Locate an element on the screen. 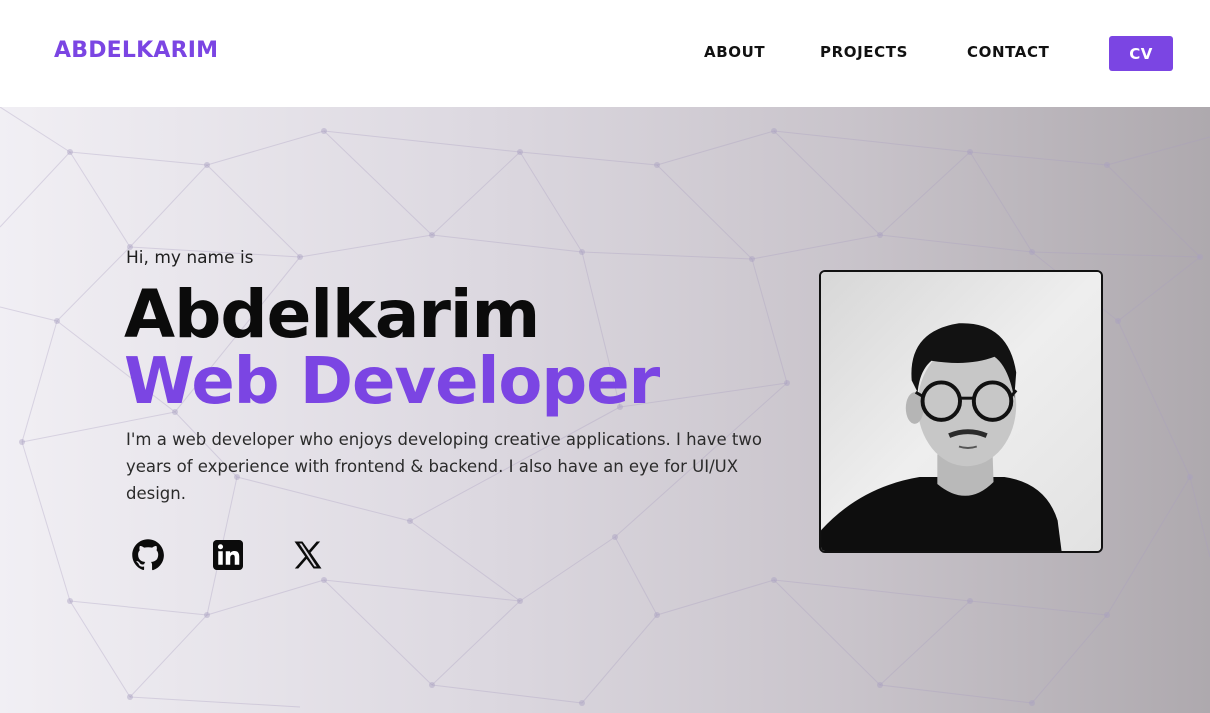  cv-button: CV is located at coordinates (1141, 53).